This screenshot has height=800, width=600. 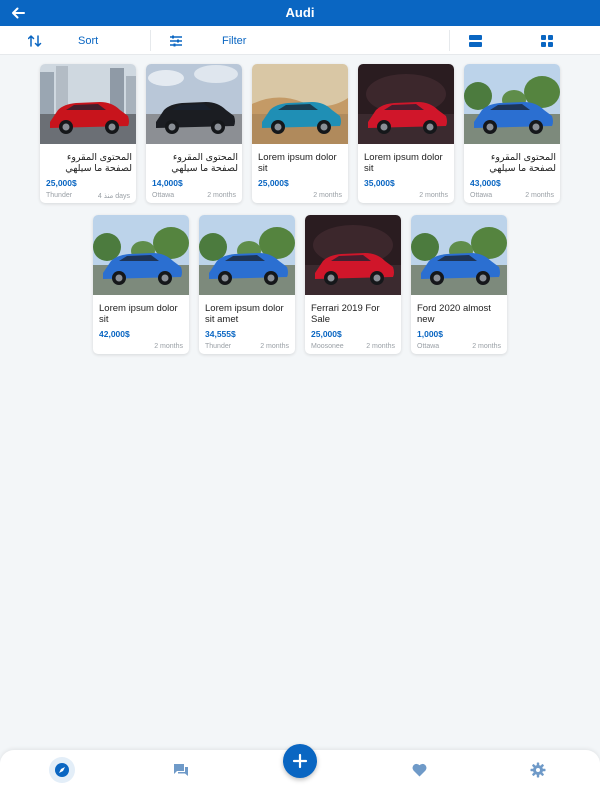 I want to click on filter-label: Filter, so click(x=234, y=40).